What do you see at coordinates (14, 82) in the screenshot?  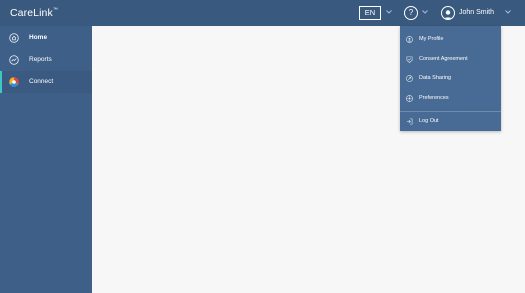 I see `connect-icon` at bounding box center [14, 82].